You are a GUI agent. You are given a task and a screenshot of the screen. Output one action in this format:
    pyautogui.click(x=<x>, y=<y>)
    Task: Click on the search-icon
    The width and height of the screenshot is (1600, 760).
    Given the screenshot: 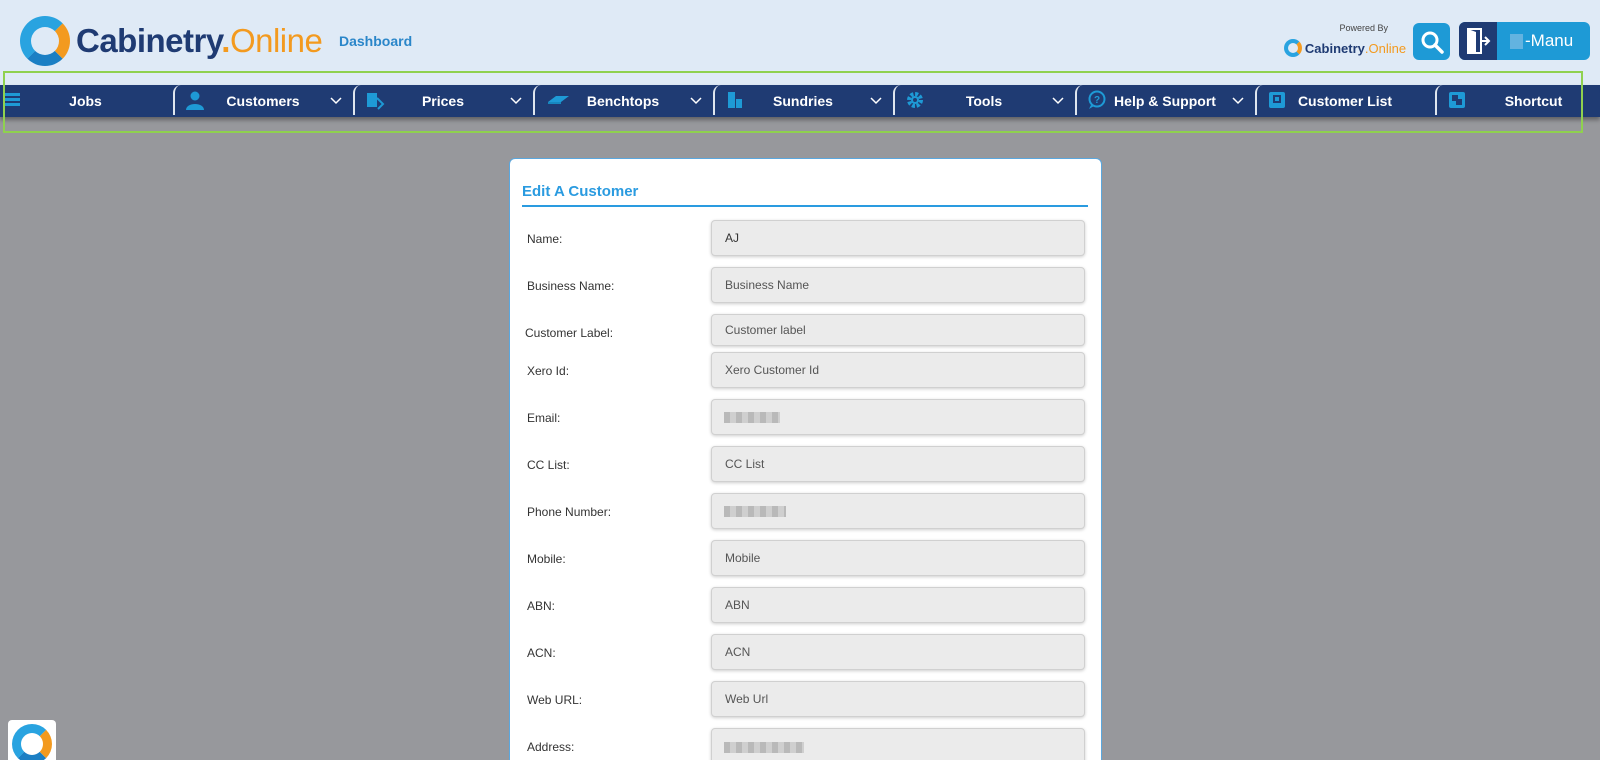 What is the action you would take?
    pyautogui.click(x=1432, y=42)
    